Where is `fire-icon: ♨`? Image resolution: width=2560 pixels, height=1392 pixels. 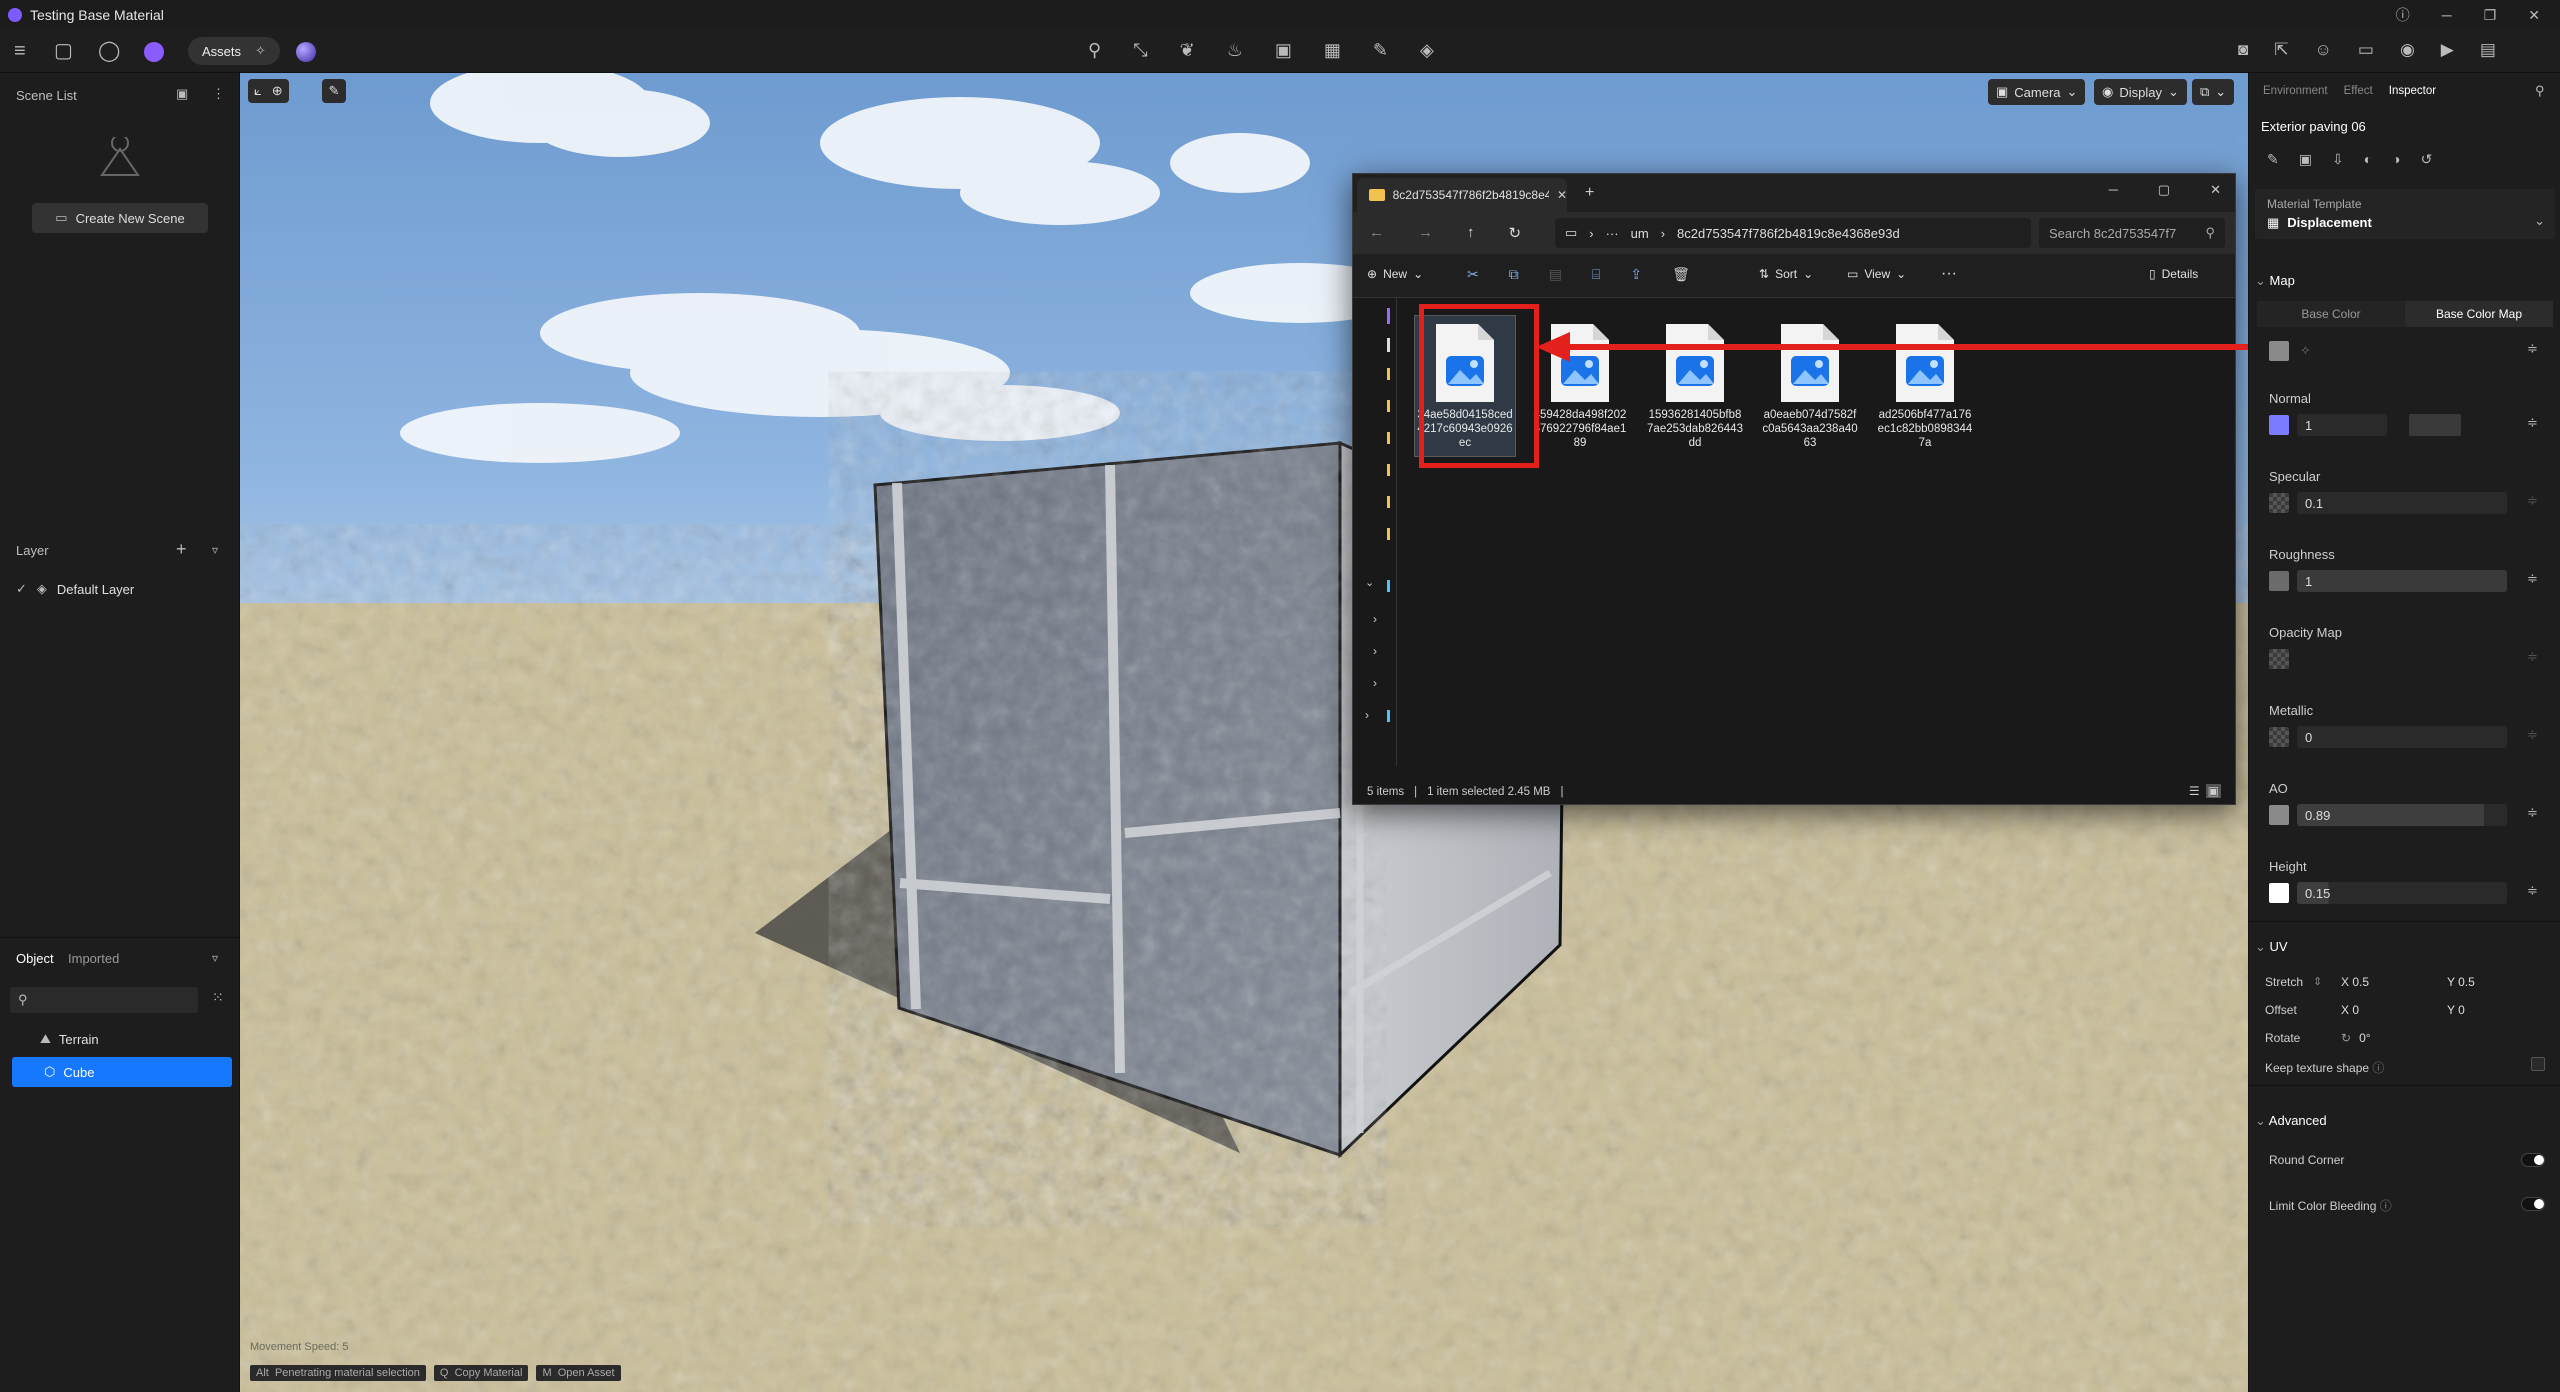 fire-icon: ♨ is located at coordinates (1235, 50).